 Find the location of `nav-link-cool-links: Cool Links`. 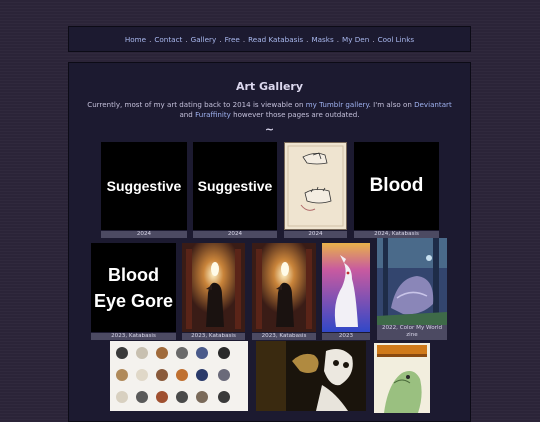

nav-link-cool-links: Cool Links is located at coordinates (396, 39).